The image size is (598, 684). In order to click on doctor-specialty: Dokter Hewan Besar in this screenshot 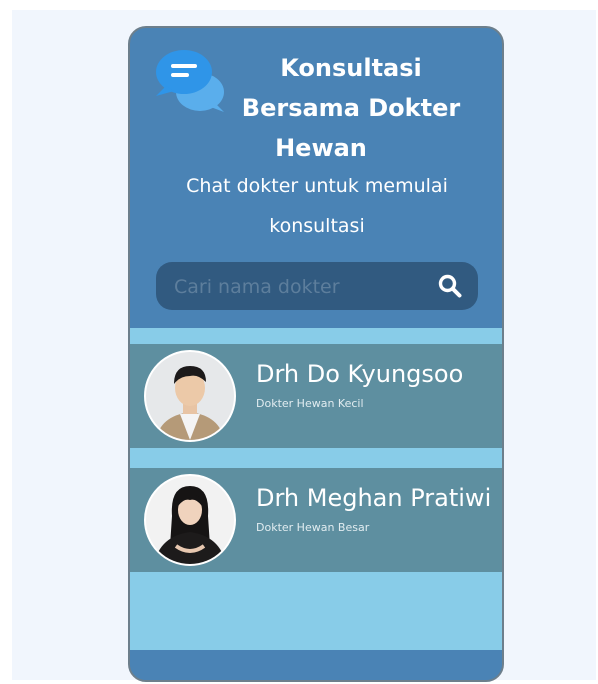, I will do `click(313, 527)`.